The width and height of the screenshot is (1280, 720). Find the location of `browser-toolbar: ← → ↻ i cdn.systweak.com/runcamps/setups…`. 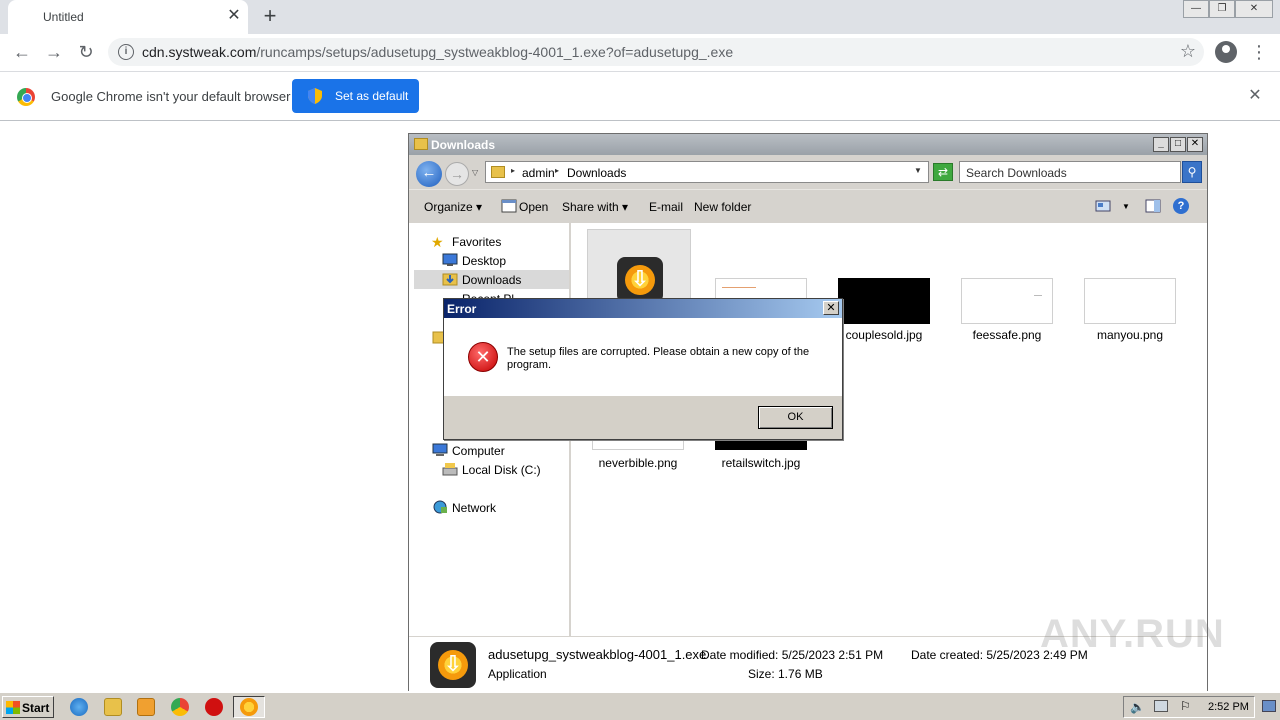

browser-toolbar: ← → ↻ i cdn.systweak.com/runcamps/setups… is located at coordinates (640, 52).